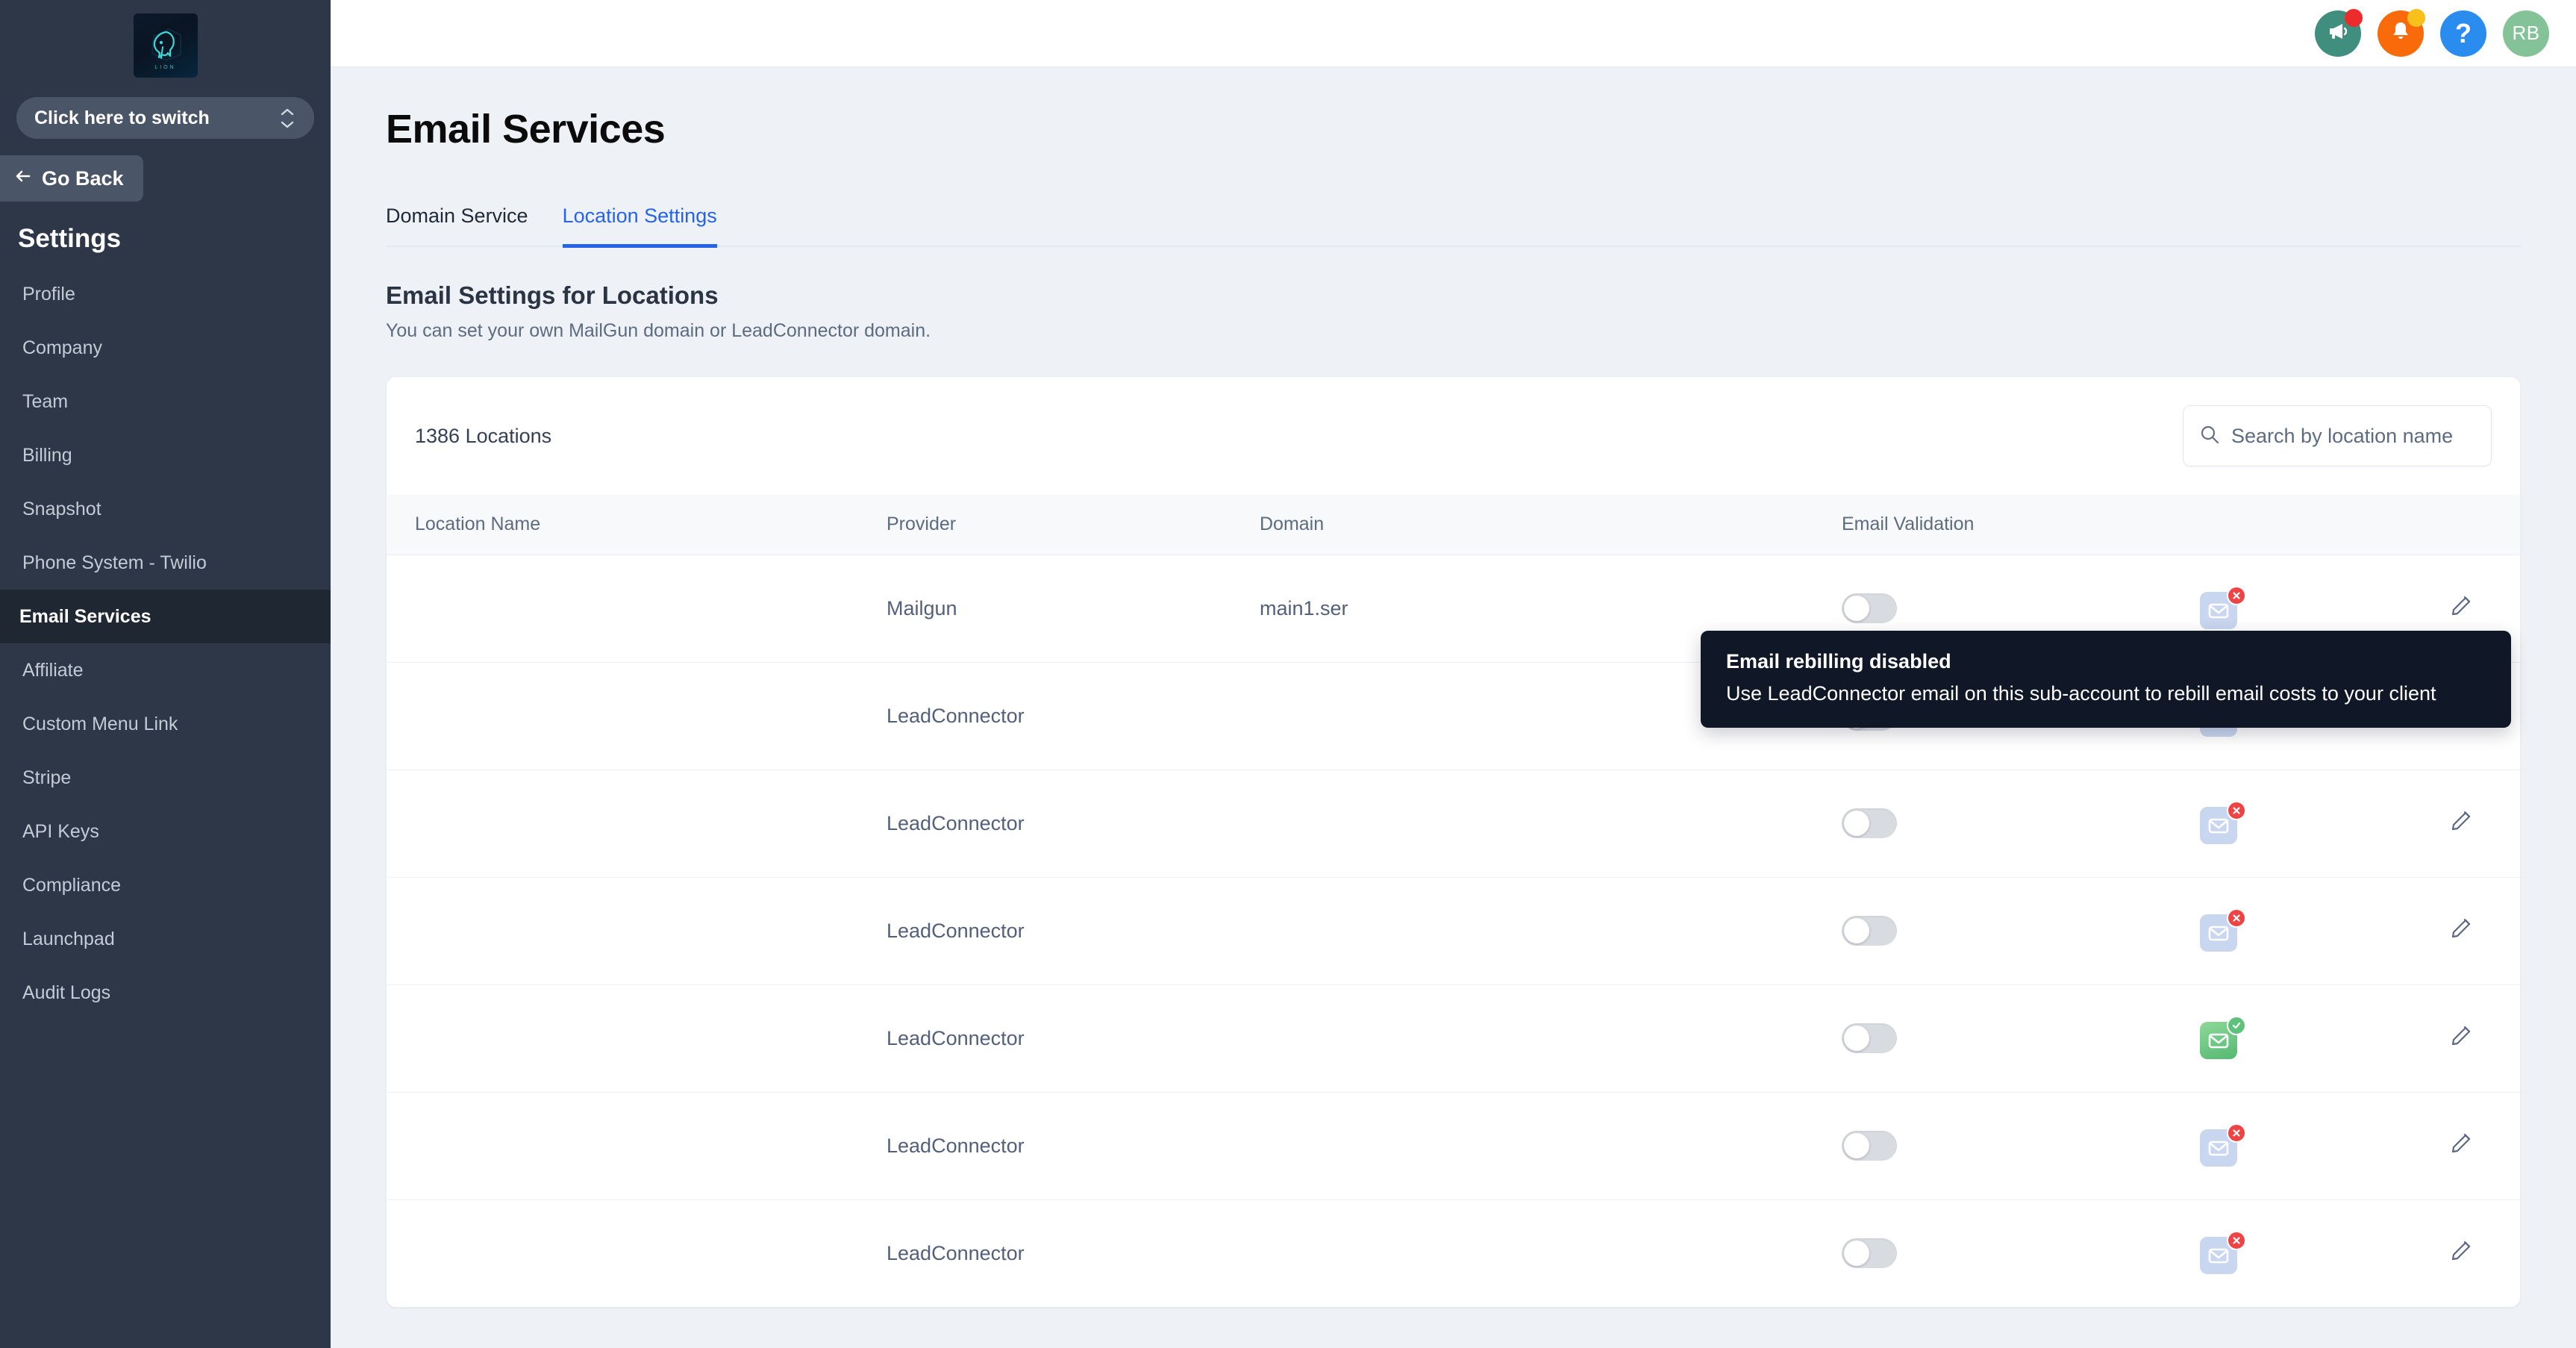 The width and height of the screenshot is (2576, 1348). I want to click on sidebar-item-audit-logs: Audit Logs, so click(165, 993).